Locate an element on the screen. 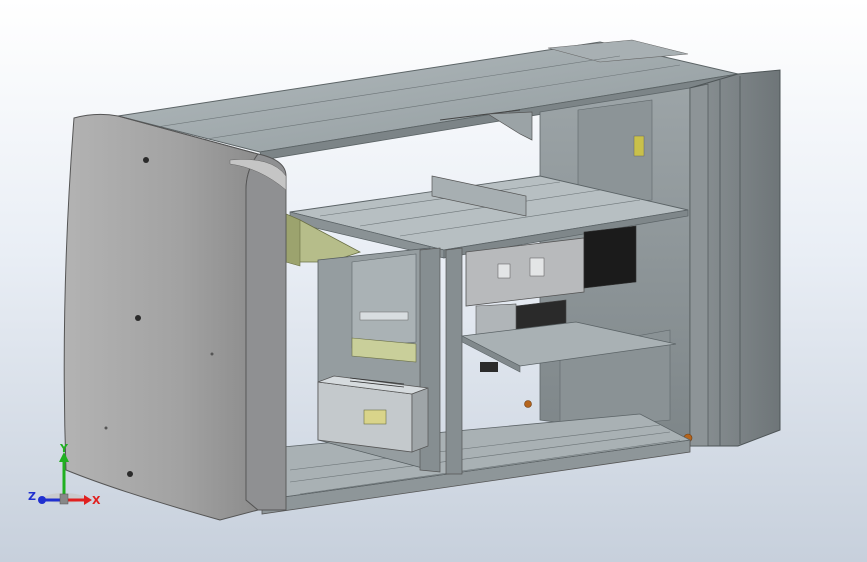  x-axis-label: X is located at coordinates (96, 500).